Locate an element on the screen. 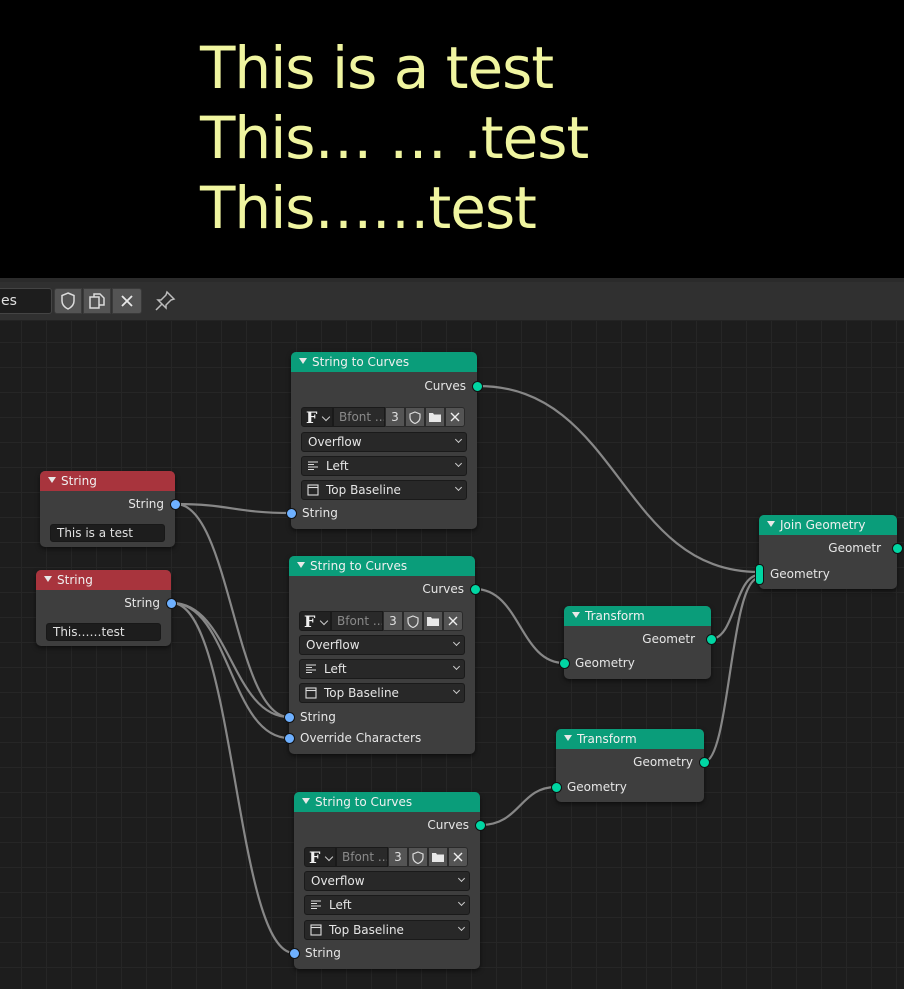 This screenshot has width=904, height=989. join-geometry-node: Join Geometry Geometr Geometry is located at coordinates (829, 552).